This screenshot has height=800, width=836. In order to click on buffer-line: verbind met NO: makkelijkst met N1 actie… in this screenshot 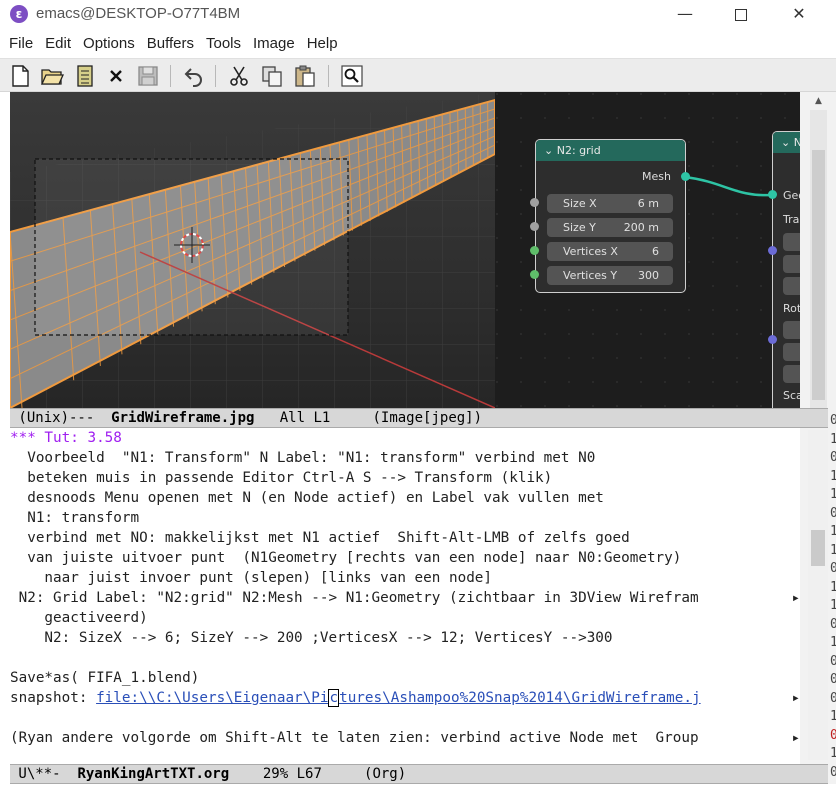, I will do `click(320, 538)`.